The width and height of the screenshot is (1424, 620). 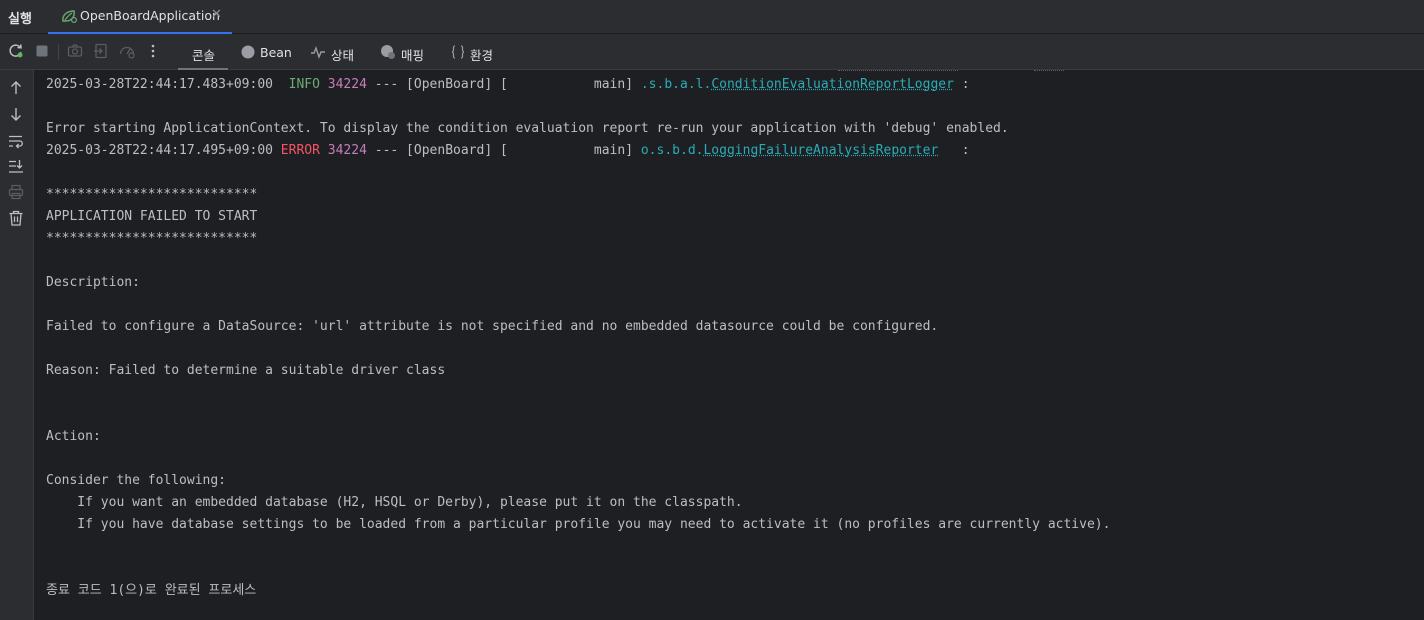 What do you see at coordinates (820, 150) in the screenshot?
I see `log-logger-class: LoggingFailureAnalysisReporter` at bounding box center [820, 150].